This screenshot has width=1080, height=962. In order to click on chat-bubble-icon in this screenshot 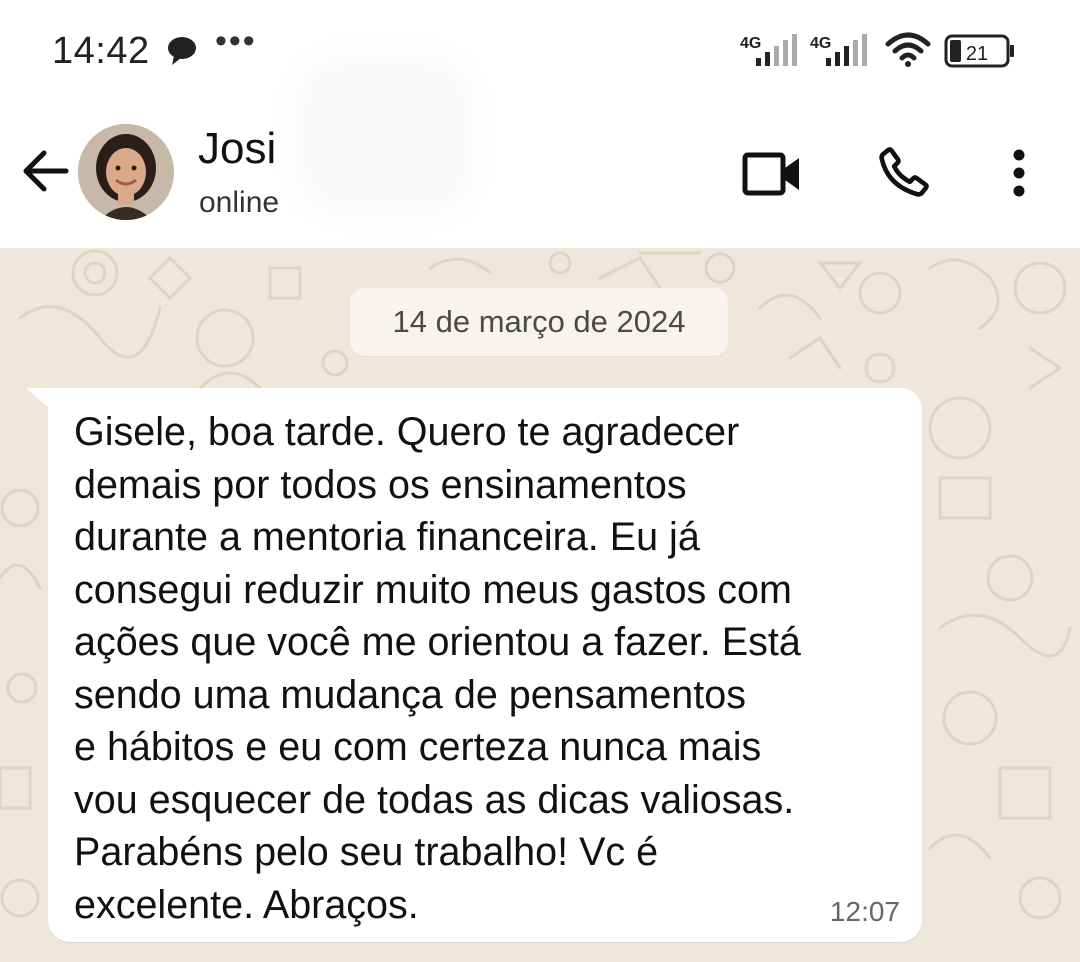, I will do `click(182, 53)`.